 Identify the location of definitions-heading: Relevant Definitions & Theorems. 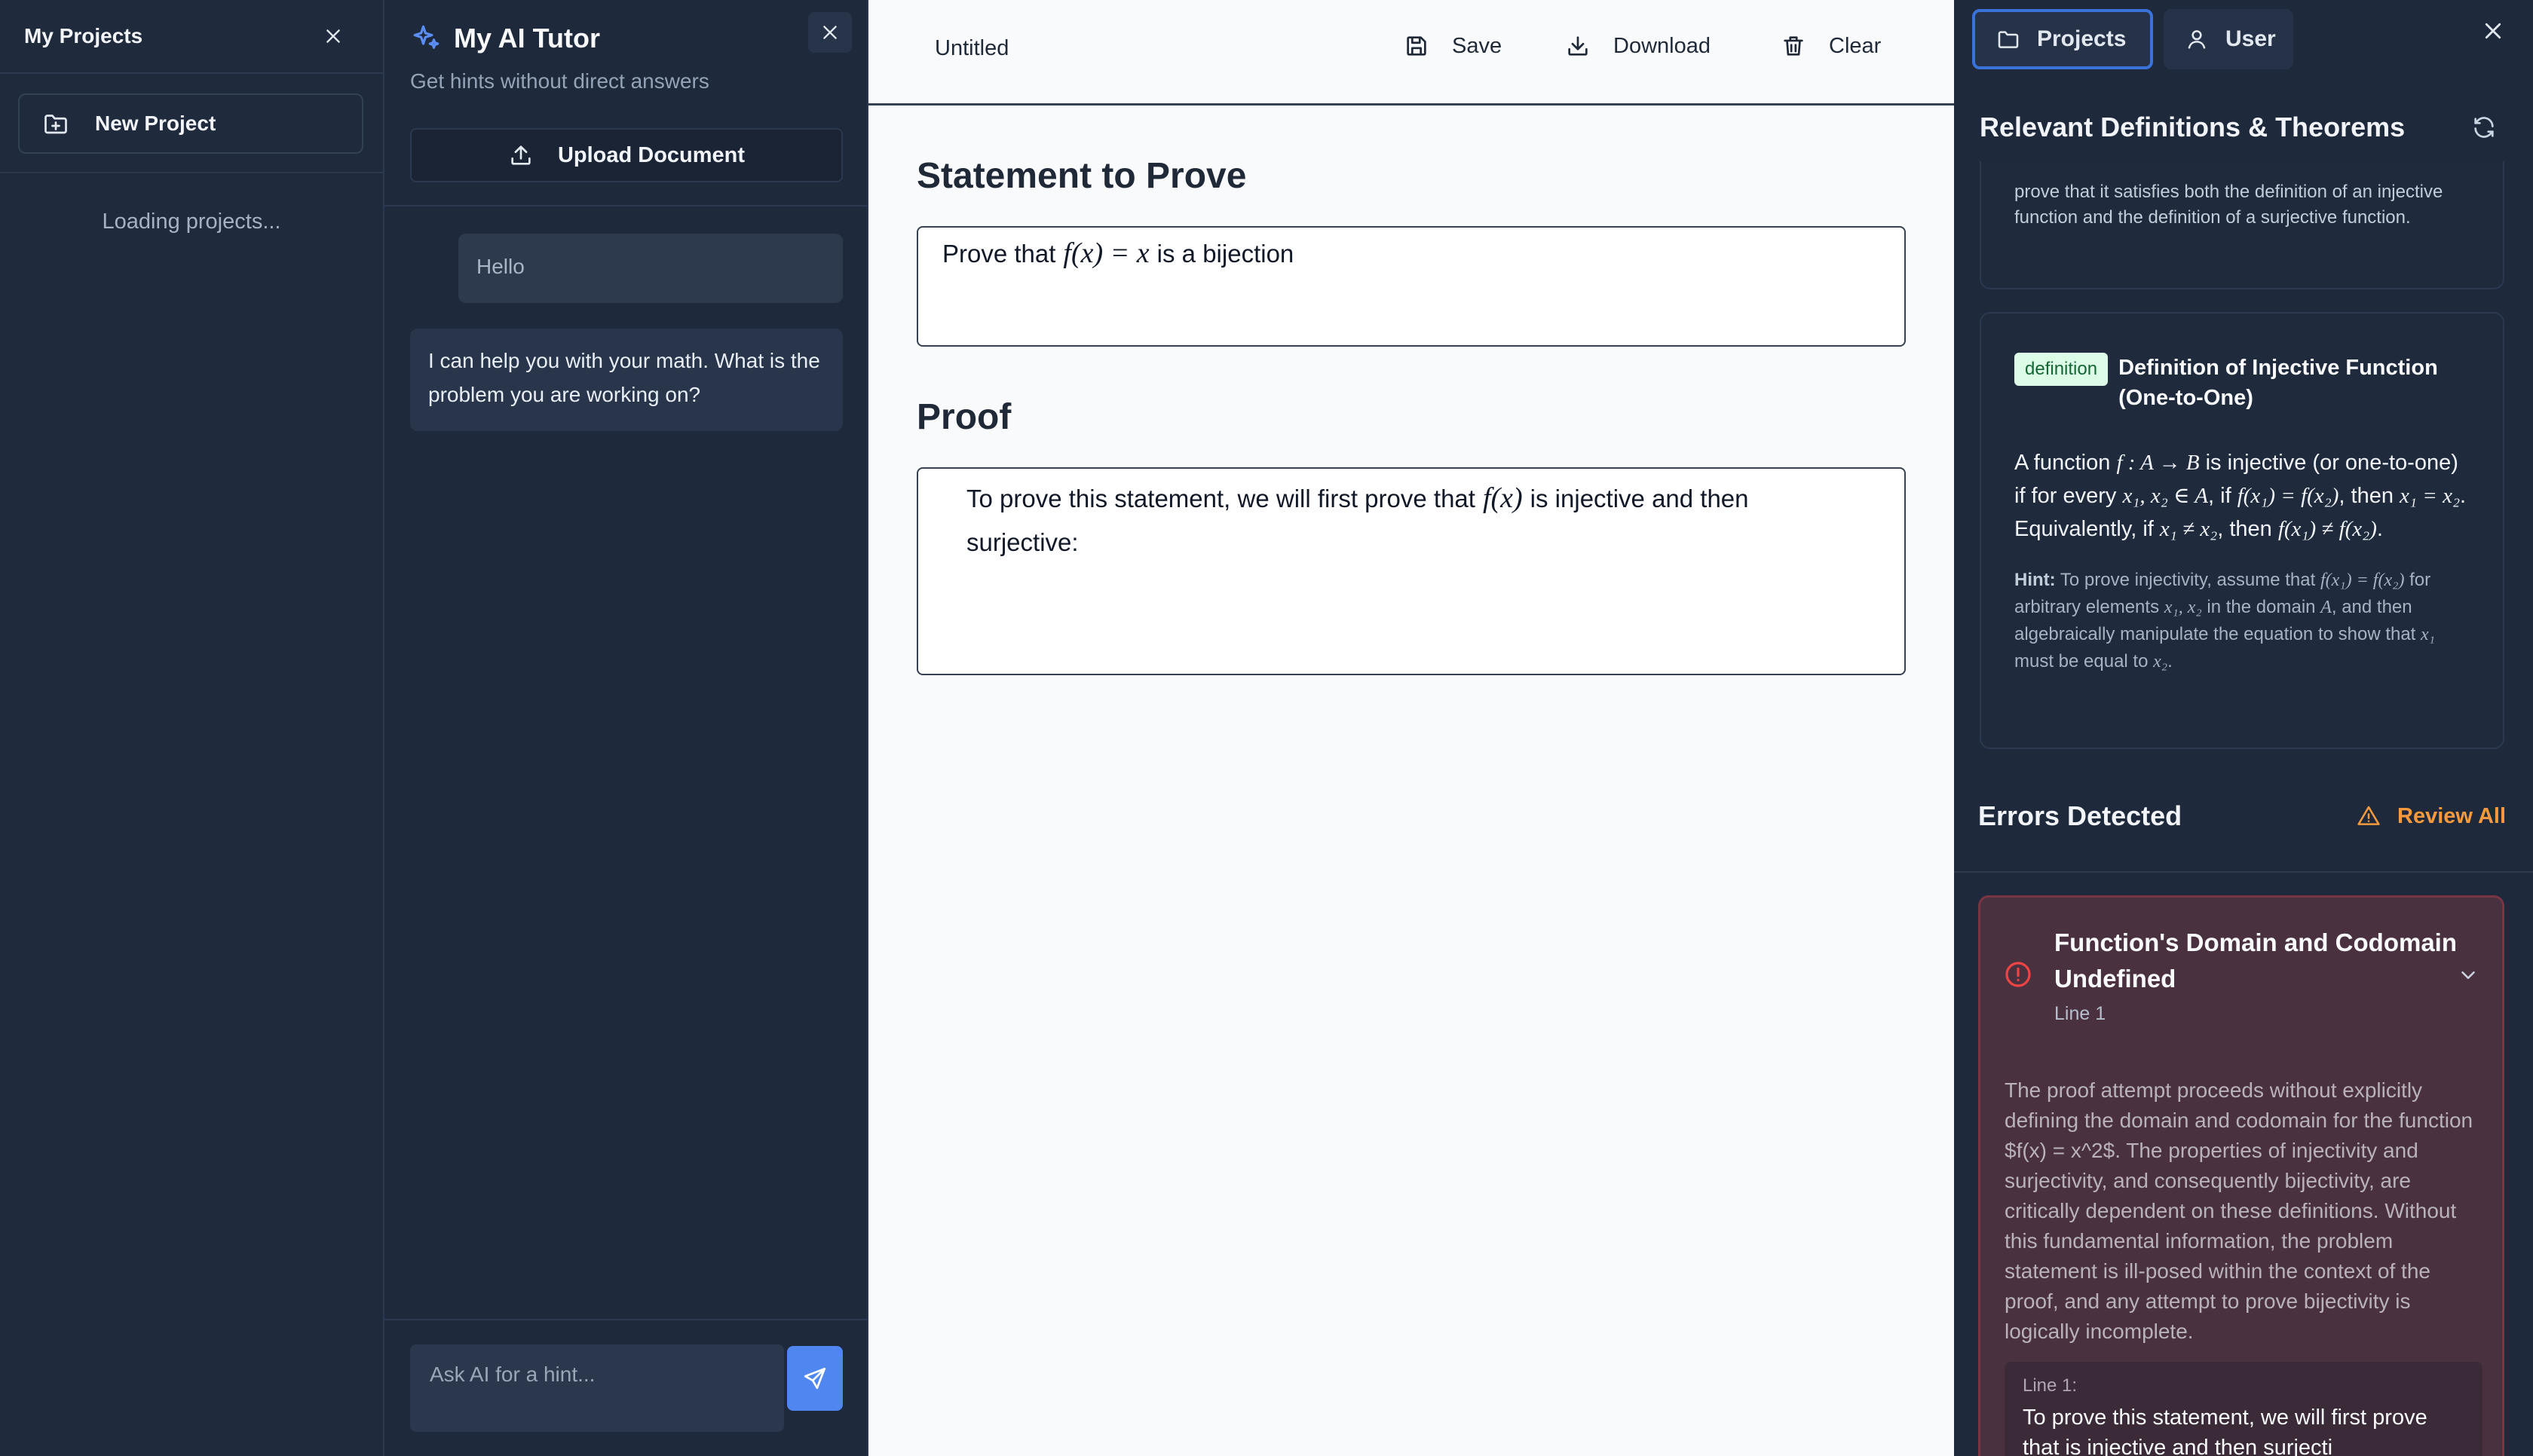
(2193, 127).